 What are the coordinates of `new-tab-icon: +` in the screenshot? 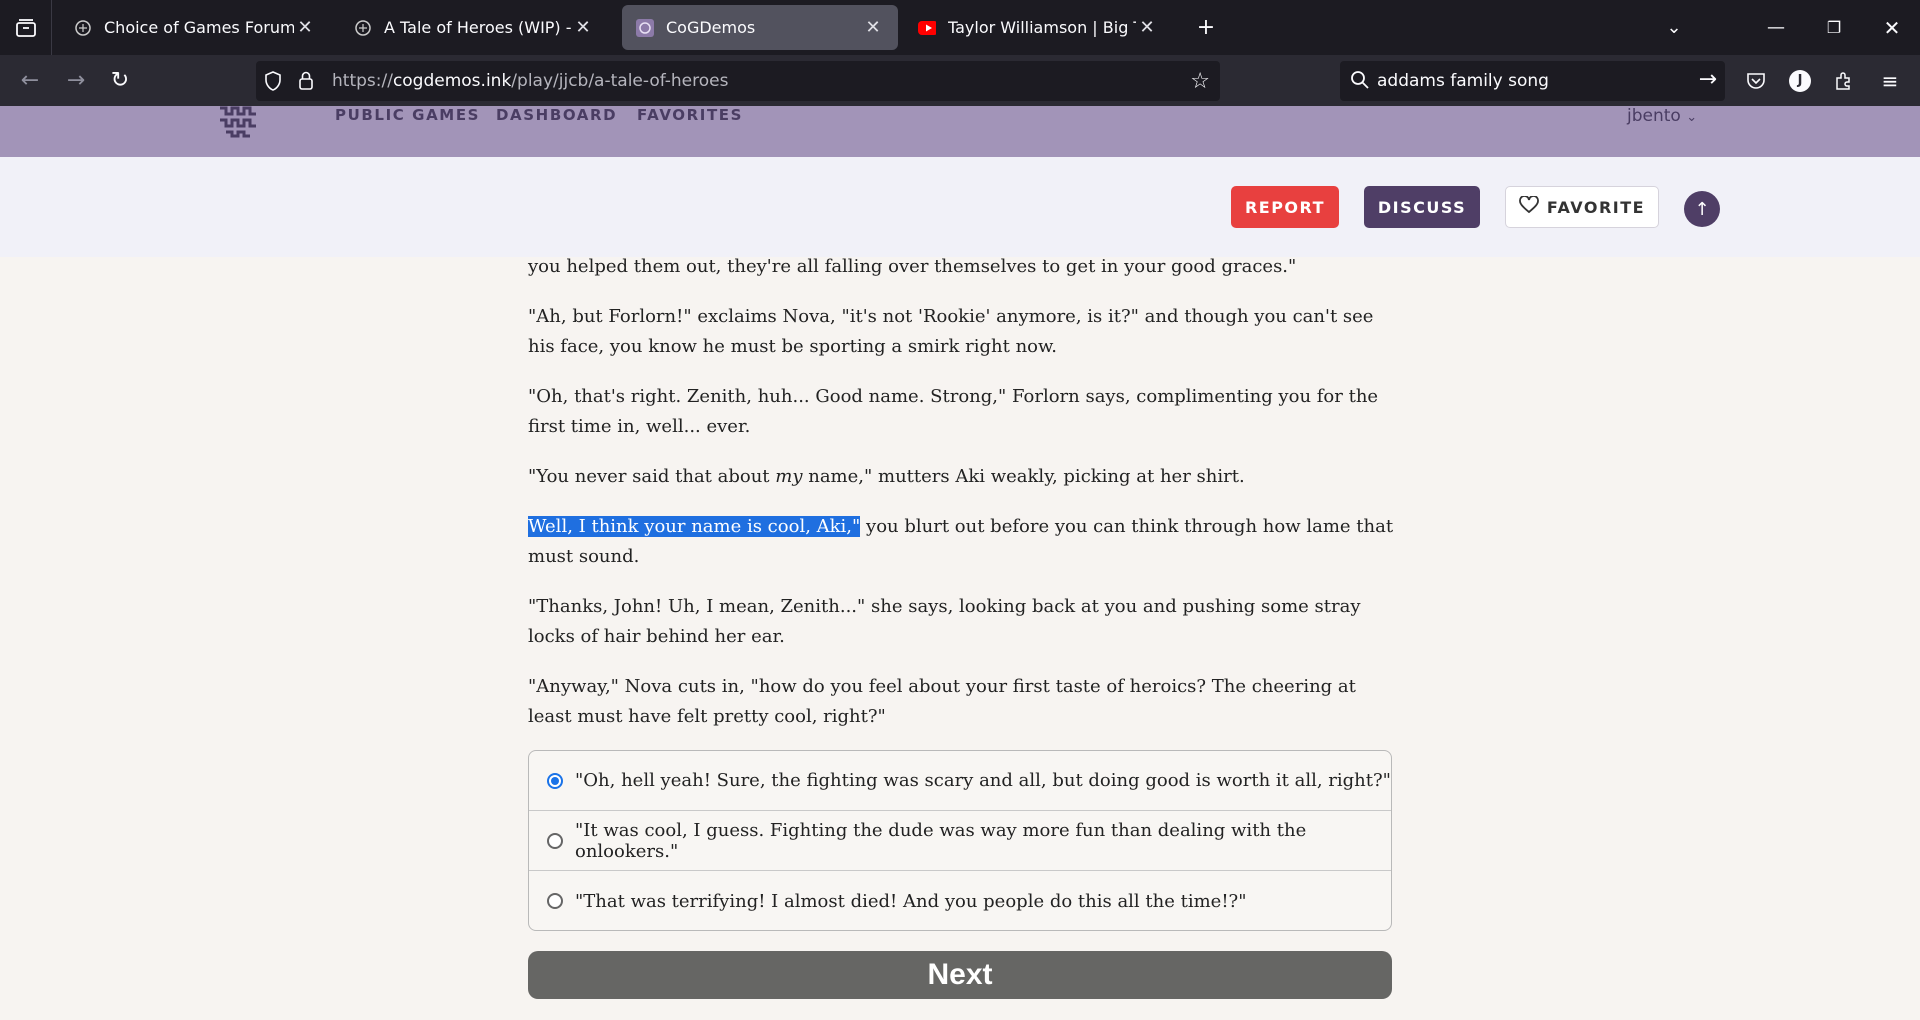 It's located at (1206, 27).